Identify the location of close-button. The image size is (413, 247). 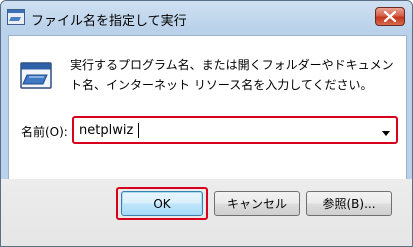
(390, 16).